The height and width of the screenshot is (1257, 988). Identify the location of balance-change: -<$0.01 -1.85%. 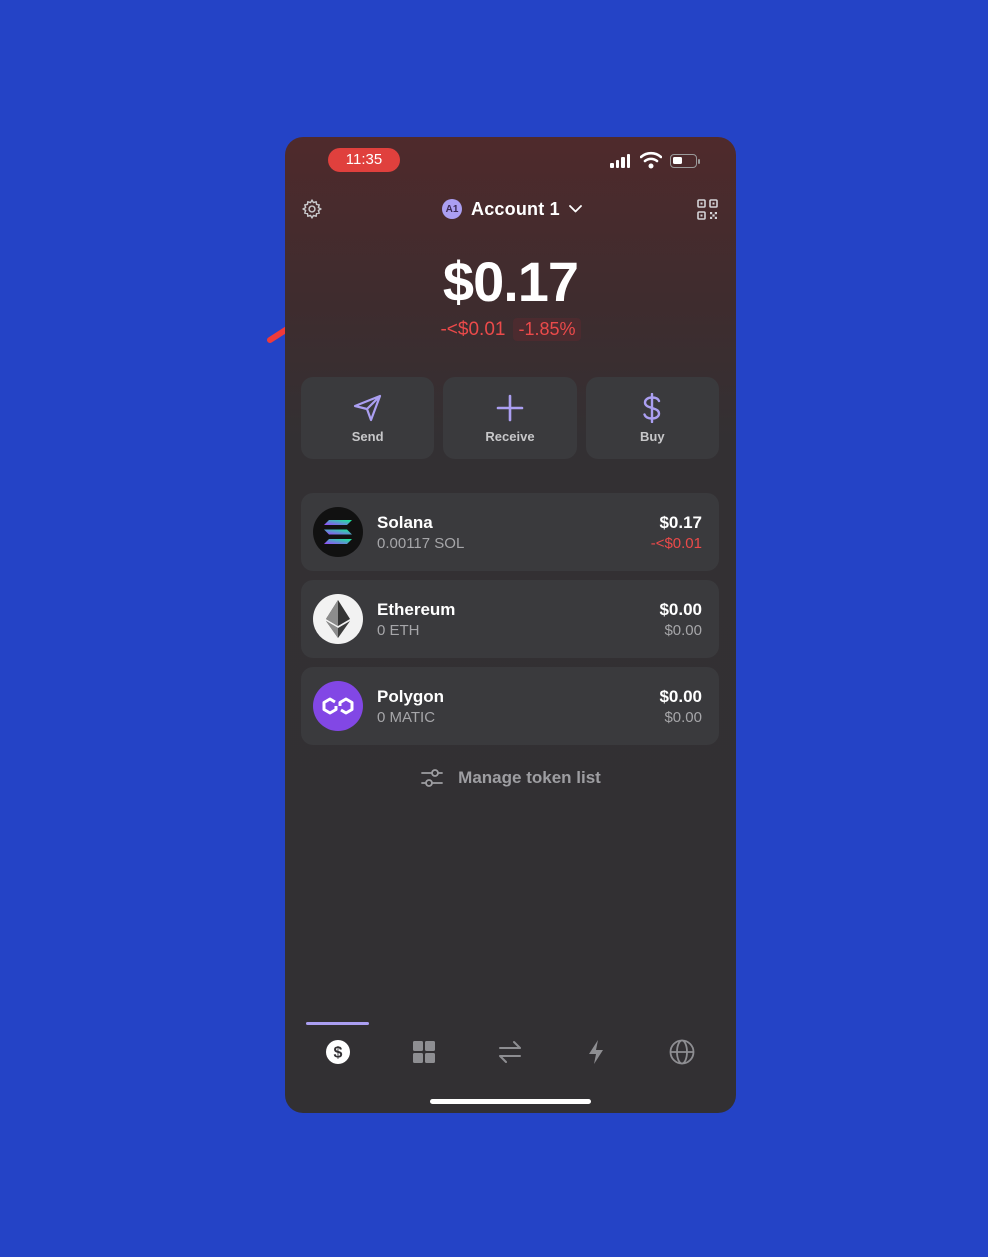
(510, 329).